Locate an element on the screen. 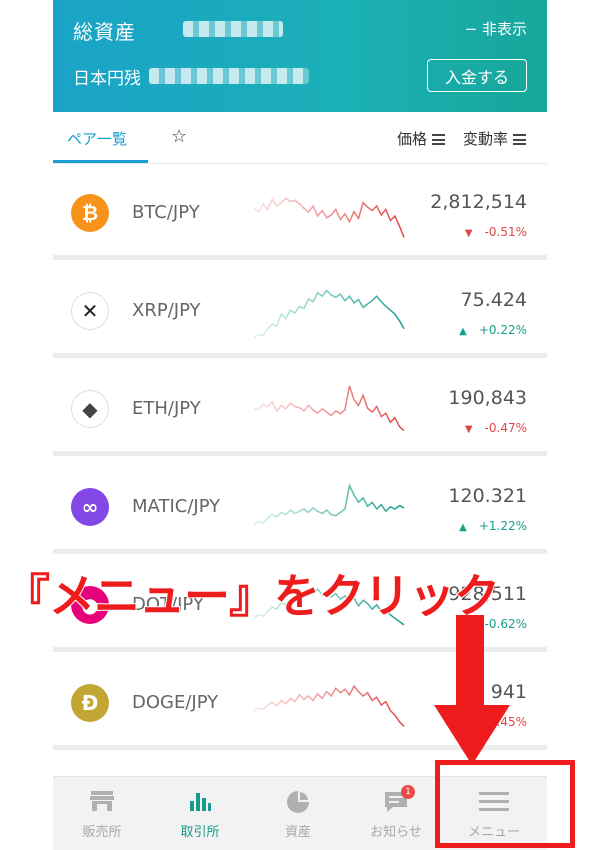 The height and width of the screenshot is (850, 600). dogecoin-icon: Ð is located at coordinates (90, 703).